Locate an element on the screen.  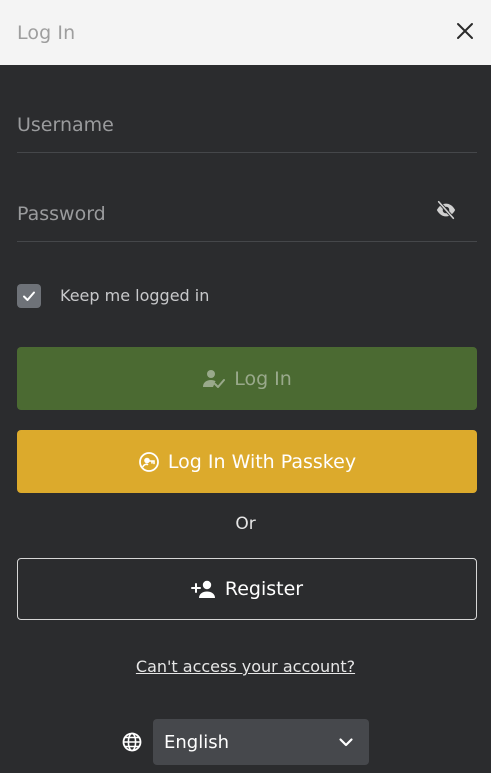
username-field-container is located at coordinates (247, 125).